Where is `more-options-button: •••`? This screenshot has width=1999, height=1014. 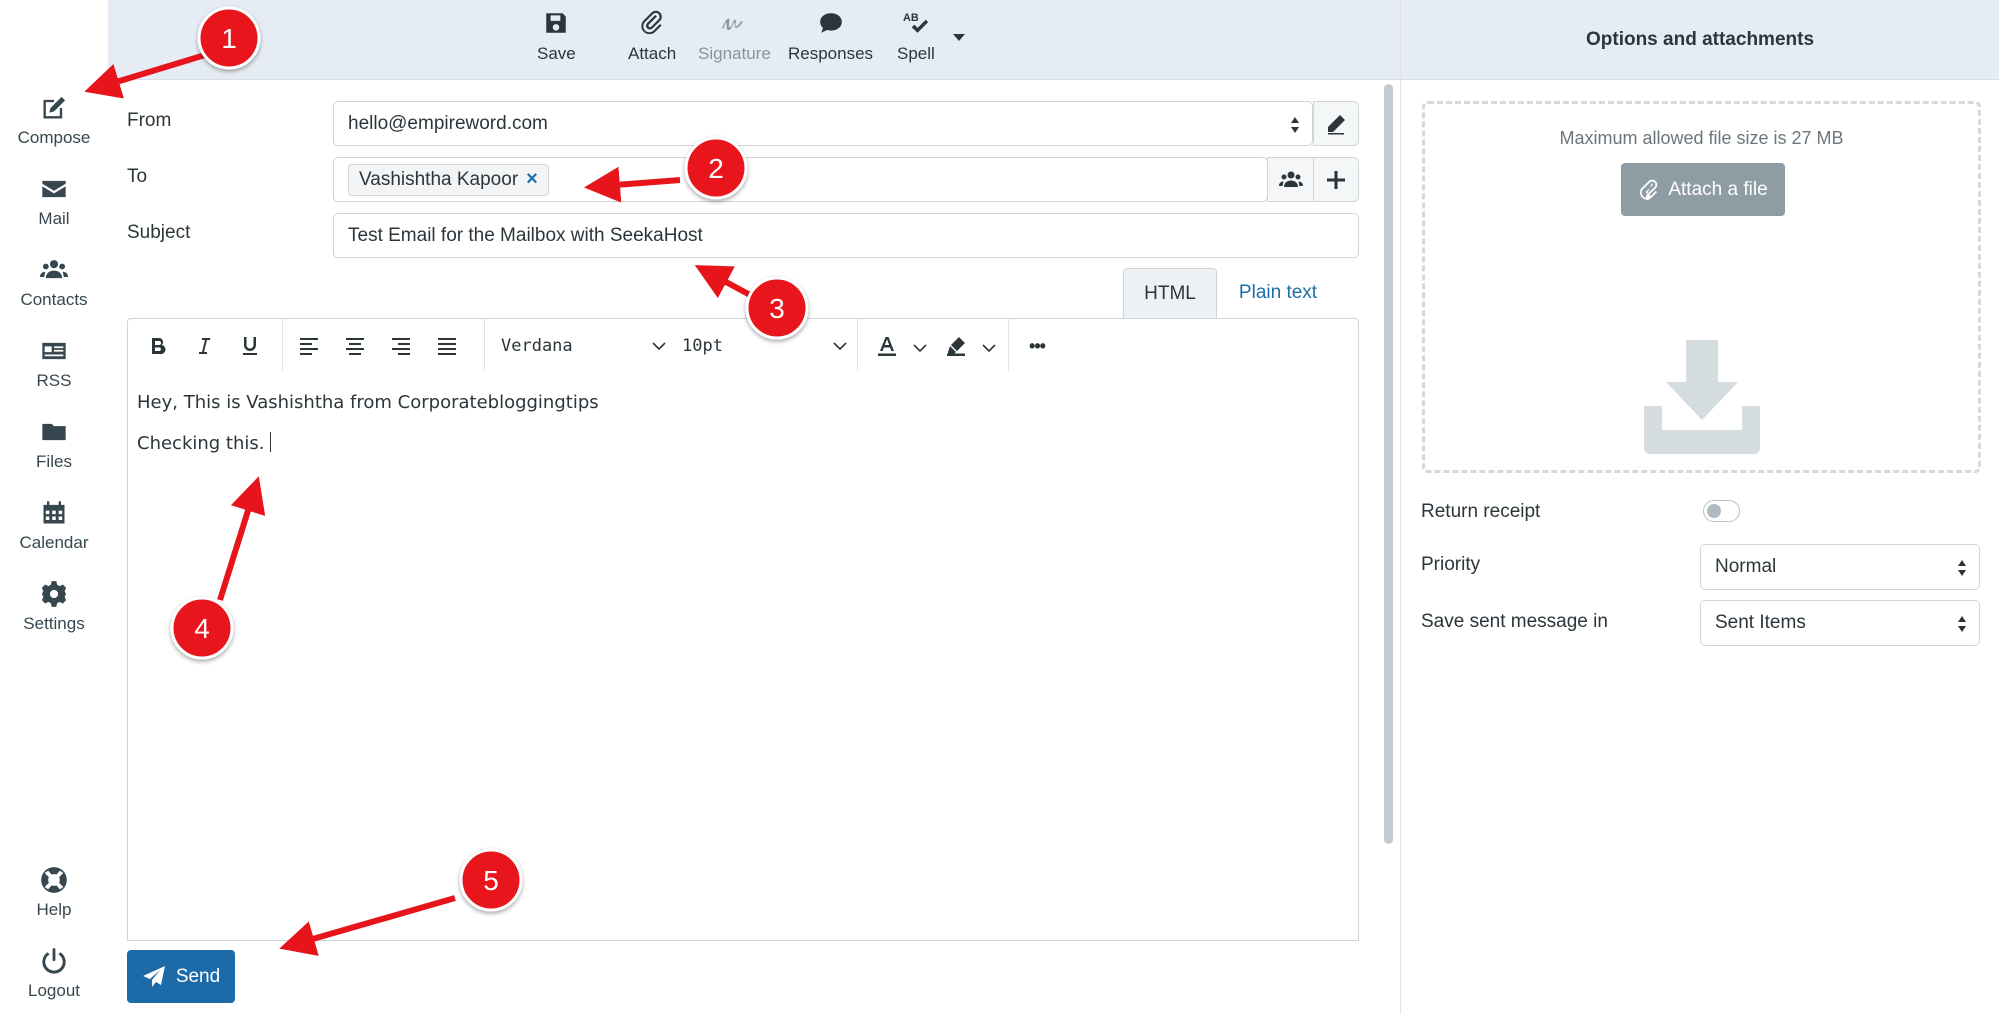 more-options-button: ••• is located at coordinates (1037, 346).